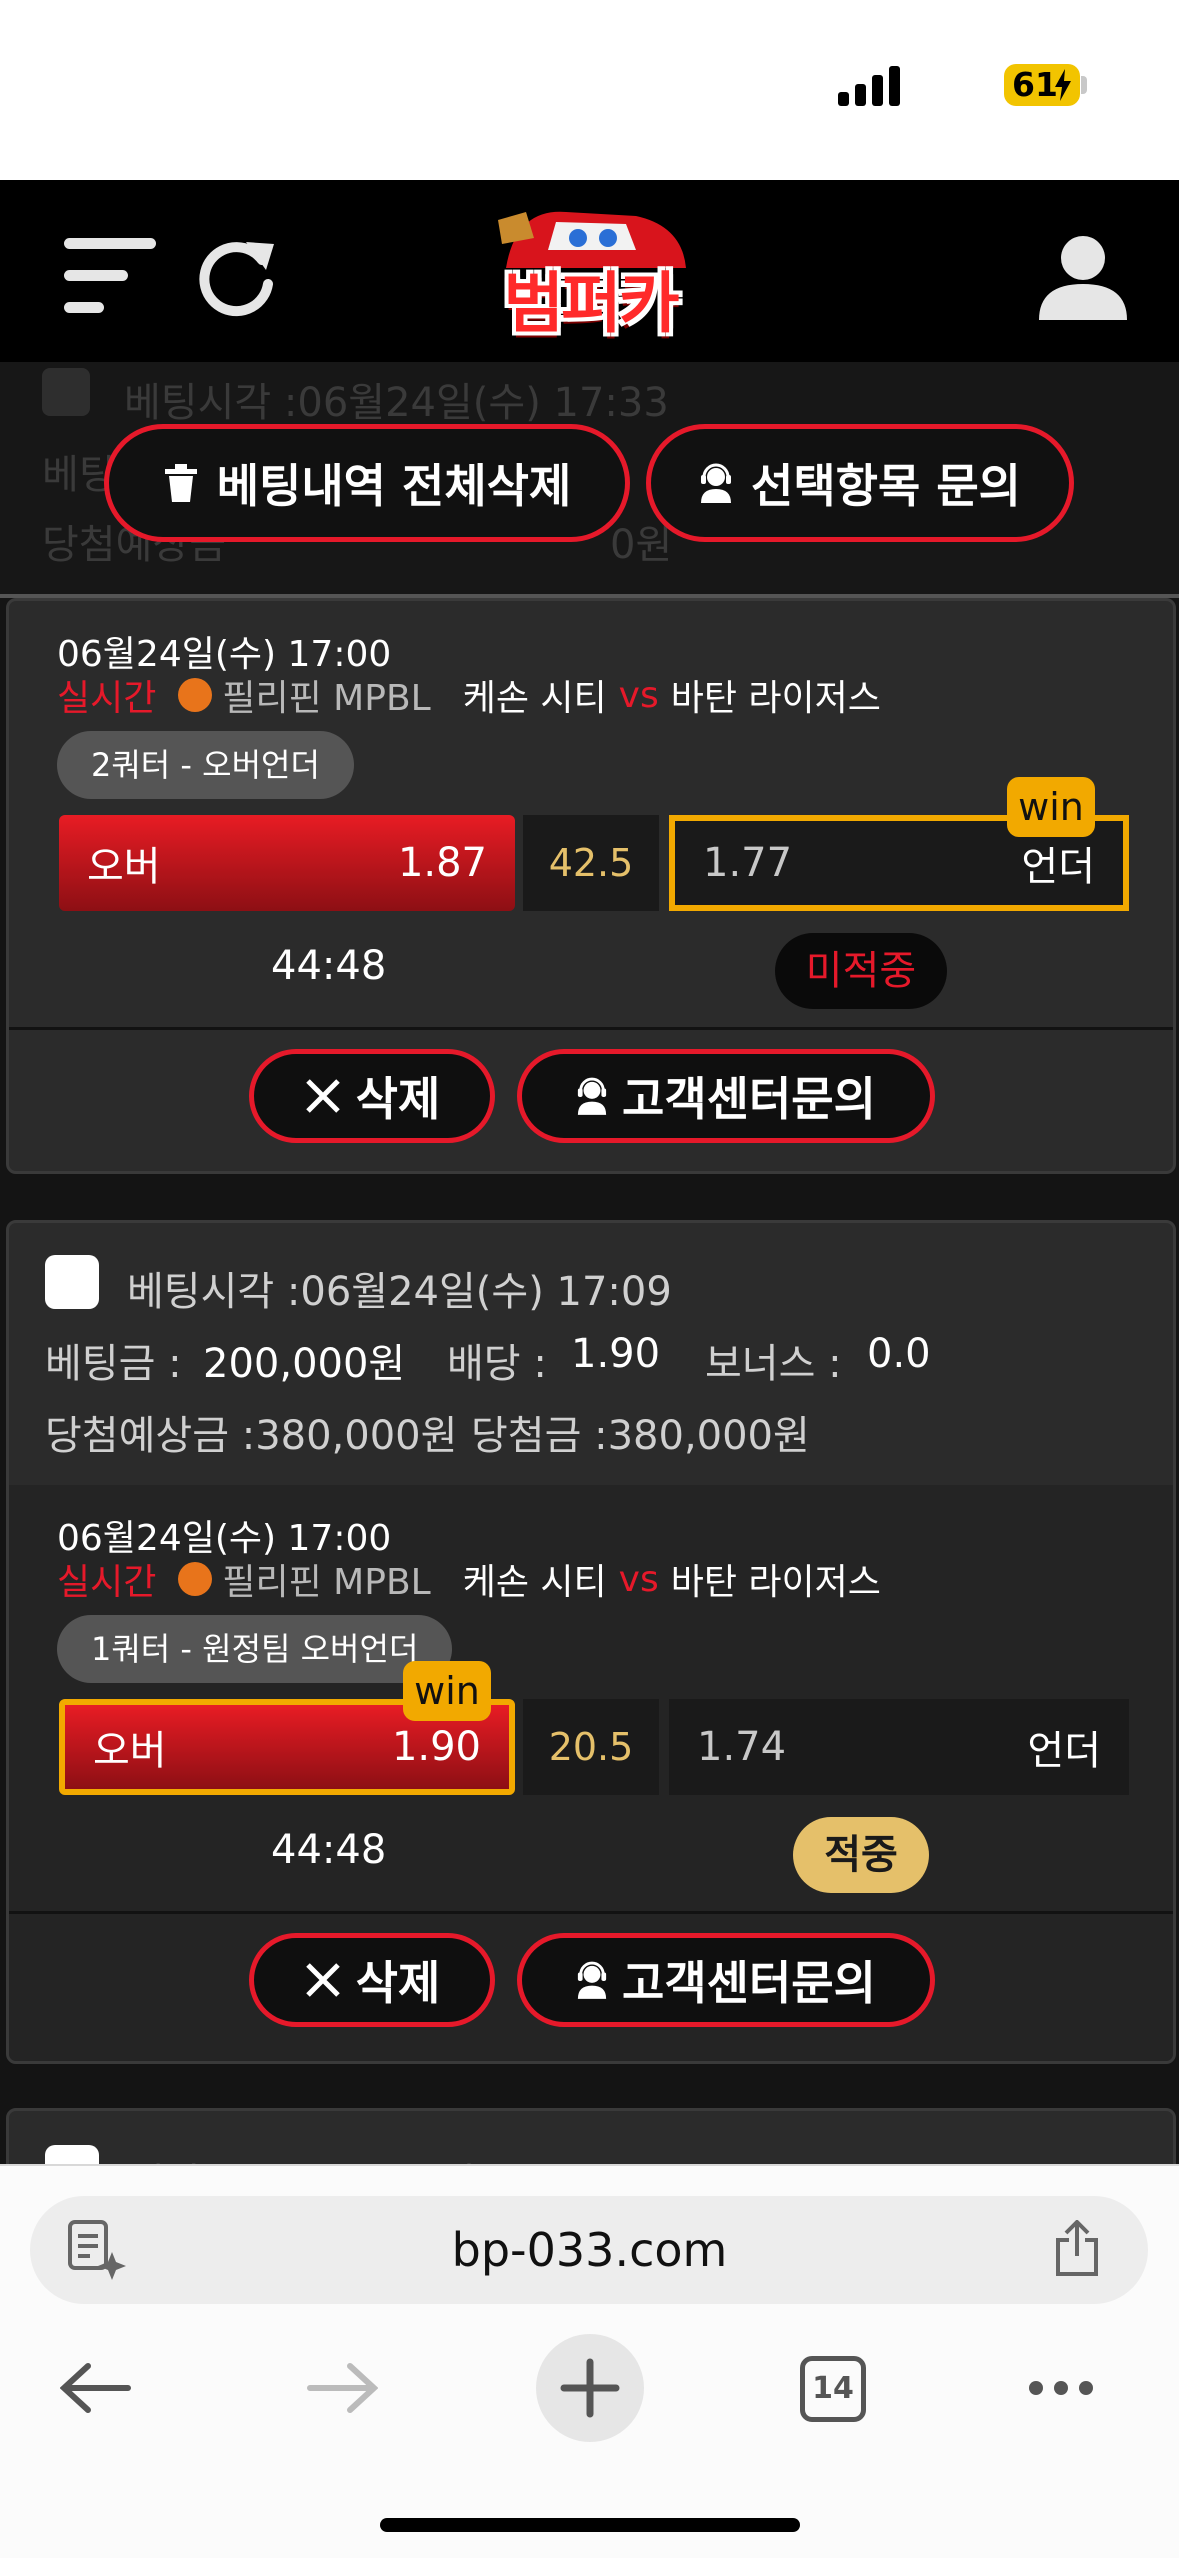  What do you see at coordinates (110, 278) in the screenshot?
I see `menu-icon` at bounding box center [110, 278].